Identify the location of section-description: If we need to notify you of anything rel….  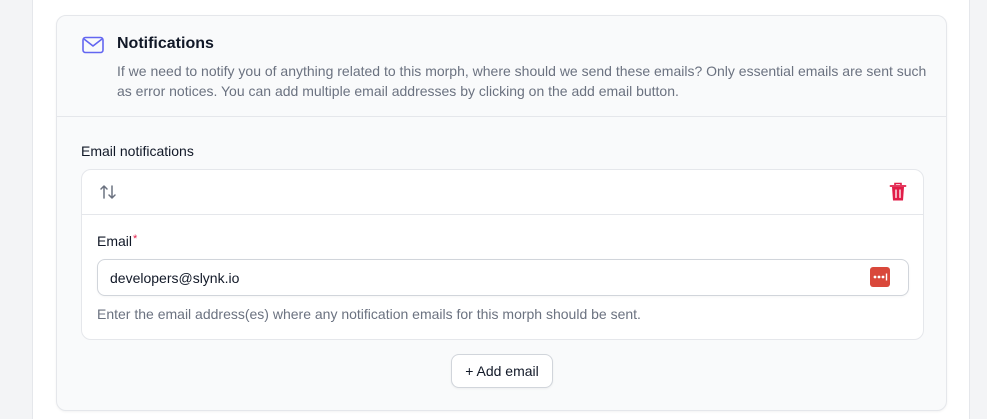
(522, 81).